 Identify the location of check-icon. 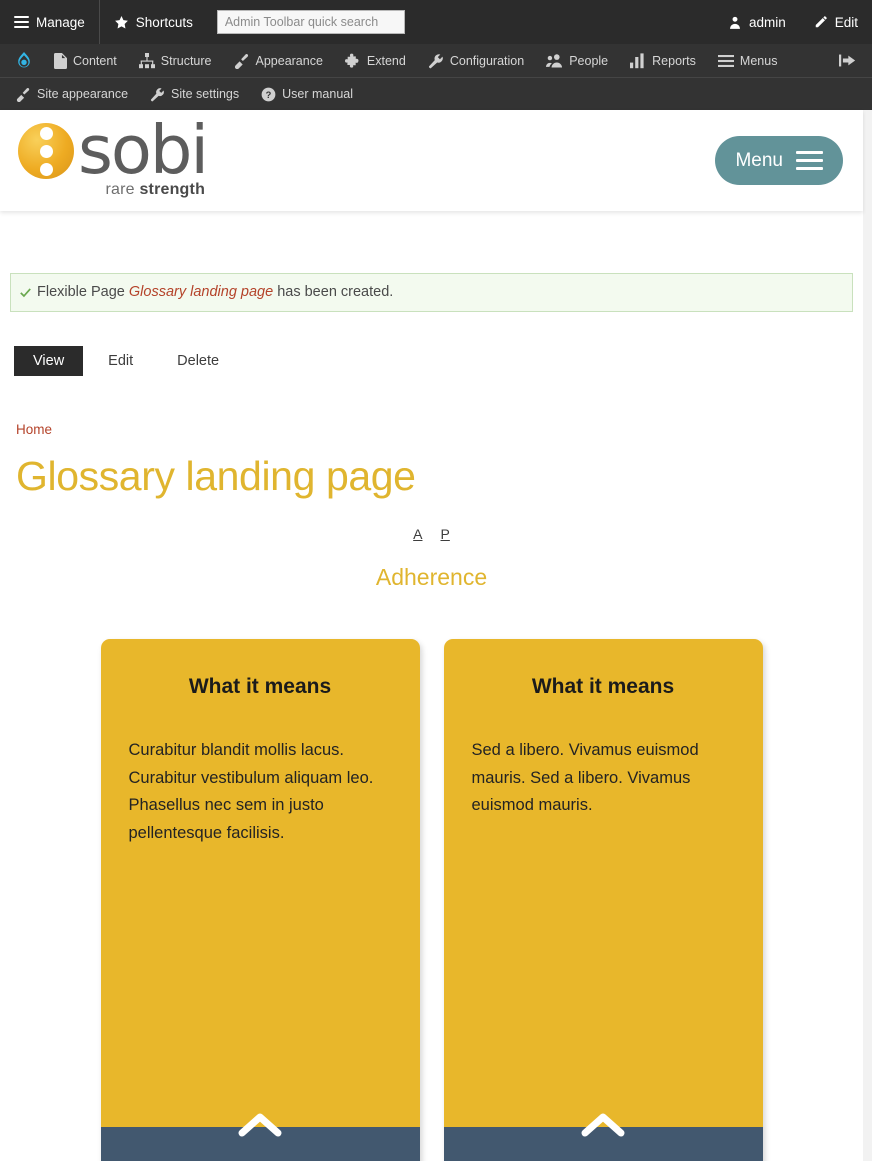
(25, 292).